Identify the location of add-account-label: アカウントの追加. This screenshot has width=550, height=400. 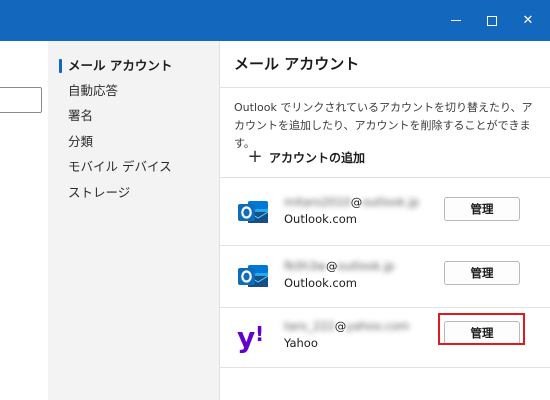
(317, 157).